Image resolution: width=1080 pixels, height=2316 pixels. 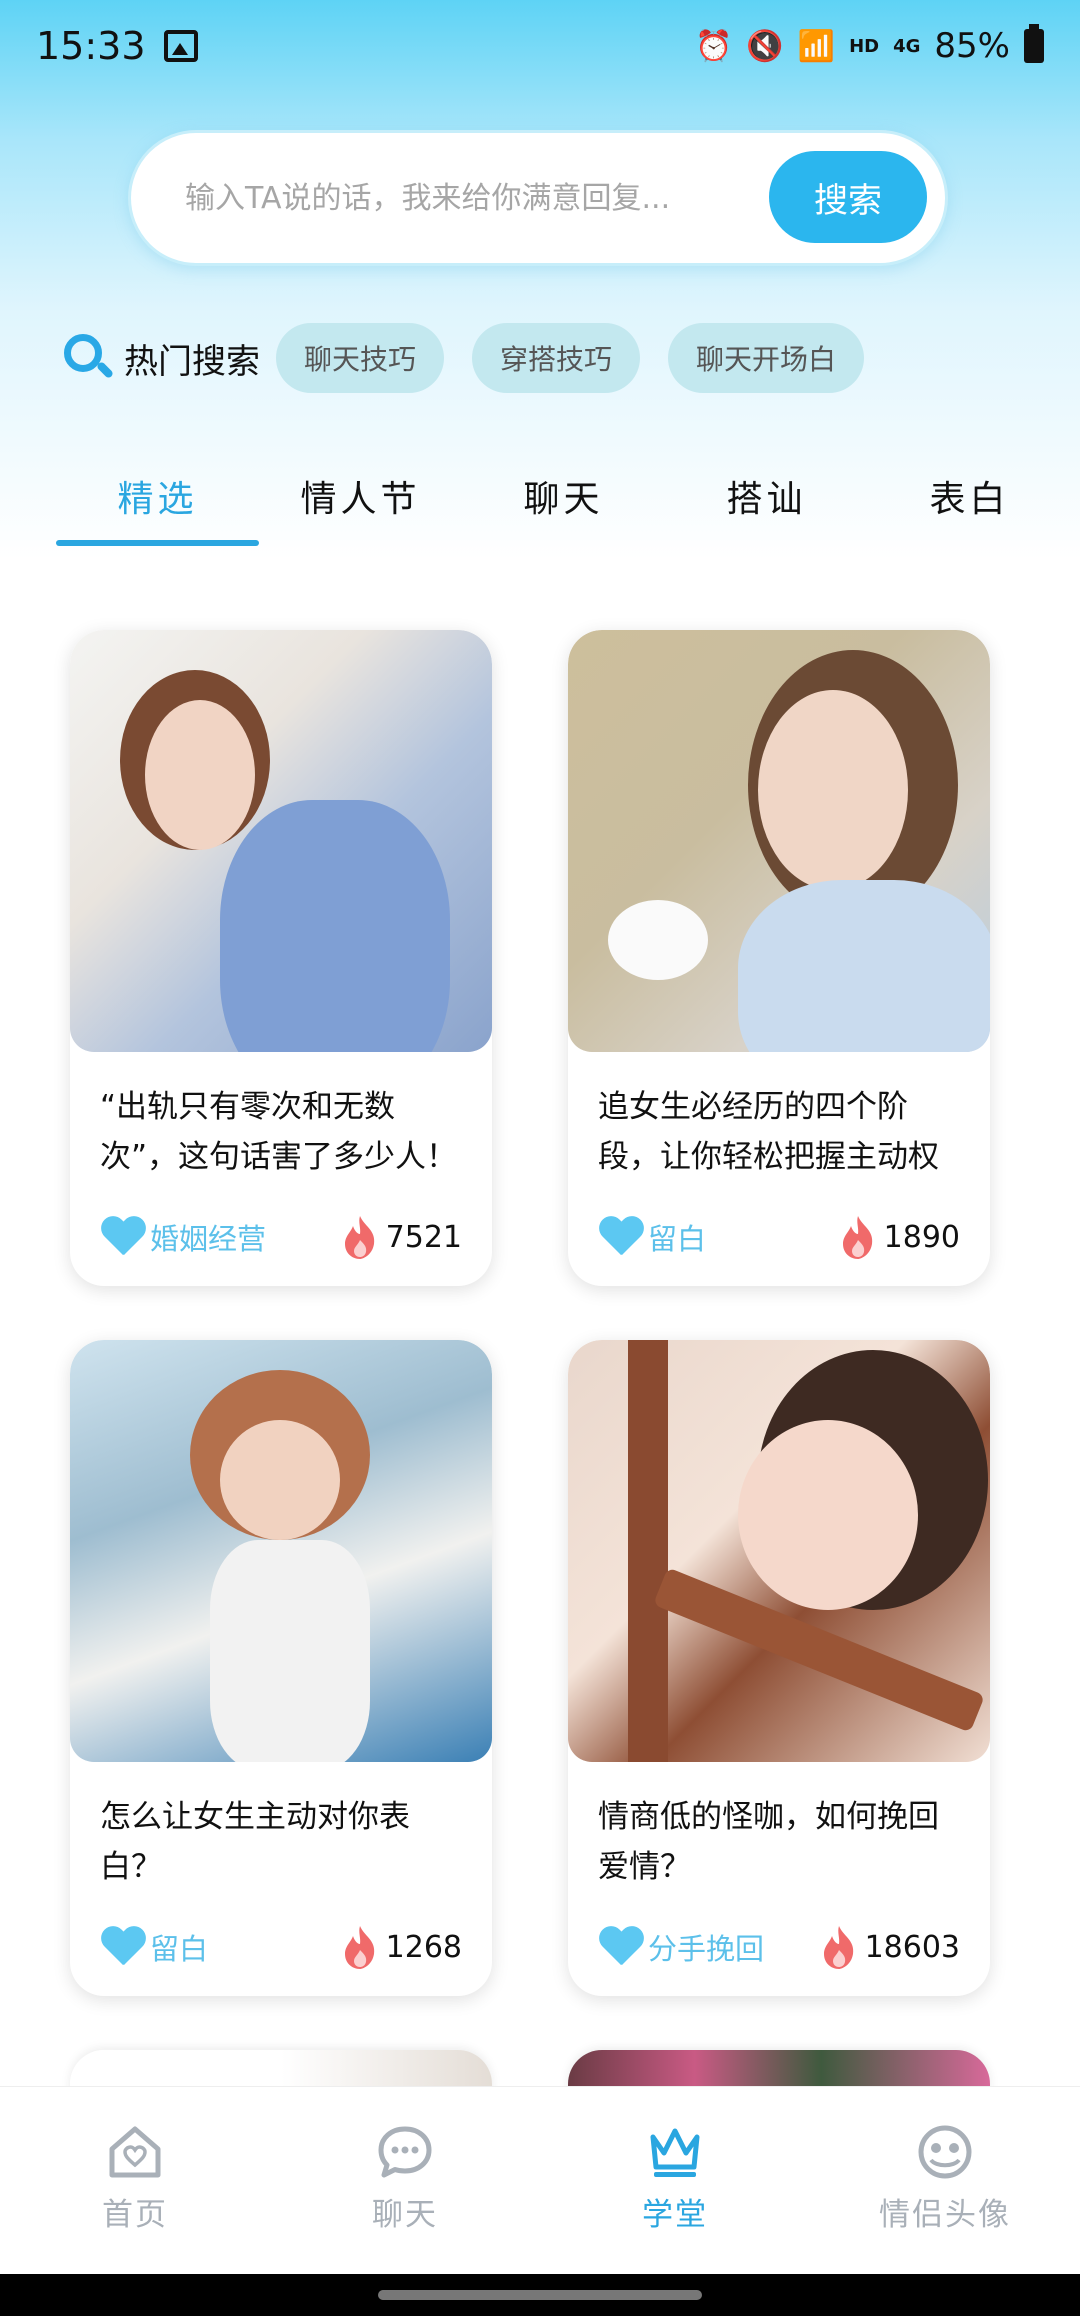 What do you see at coordinates (423, 1947) in the screenshot?
I see `hot-count: 1268` at bounding box center [423, 1947].